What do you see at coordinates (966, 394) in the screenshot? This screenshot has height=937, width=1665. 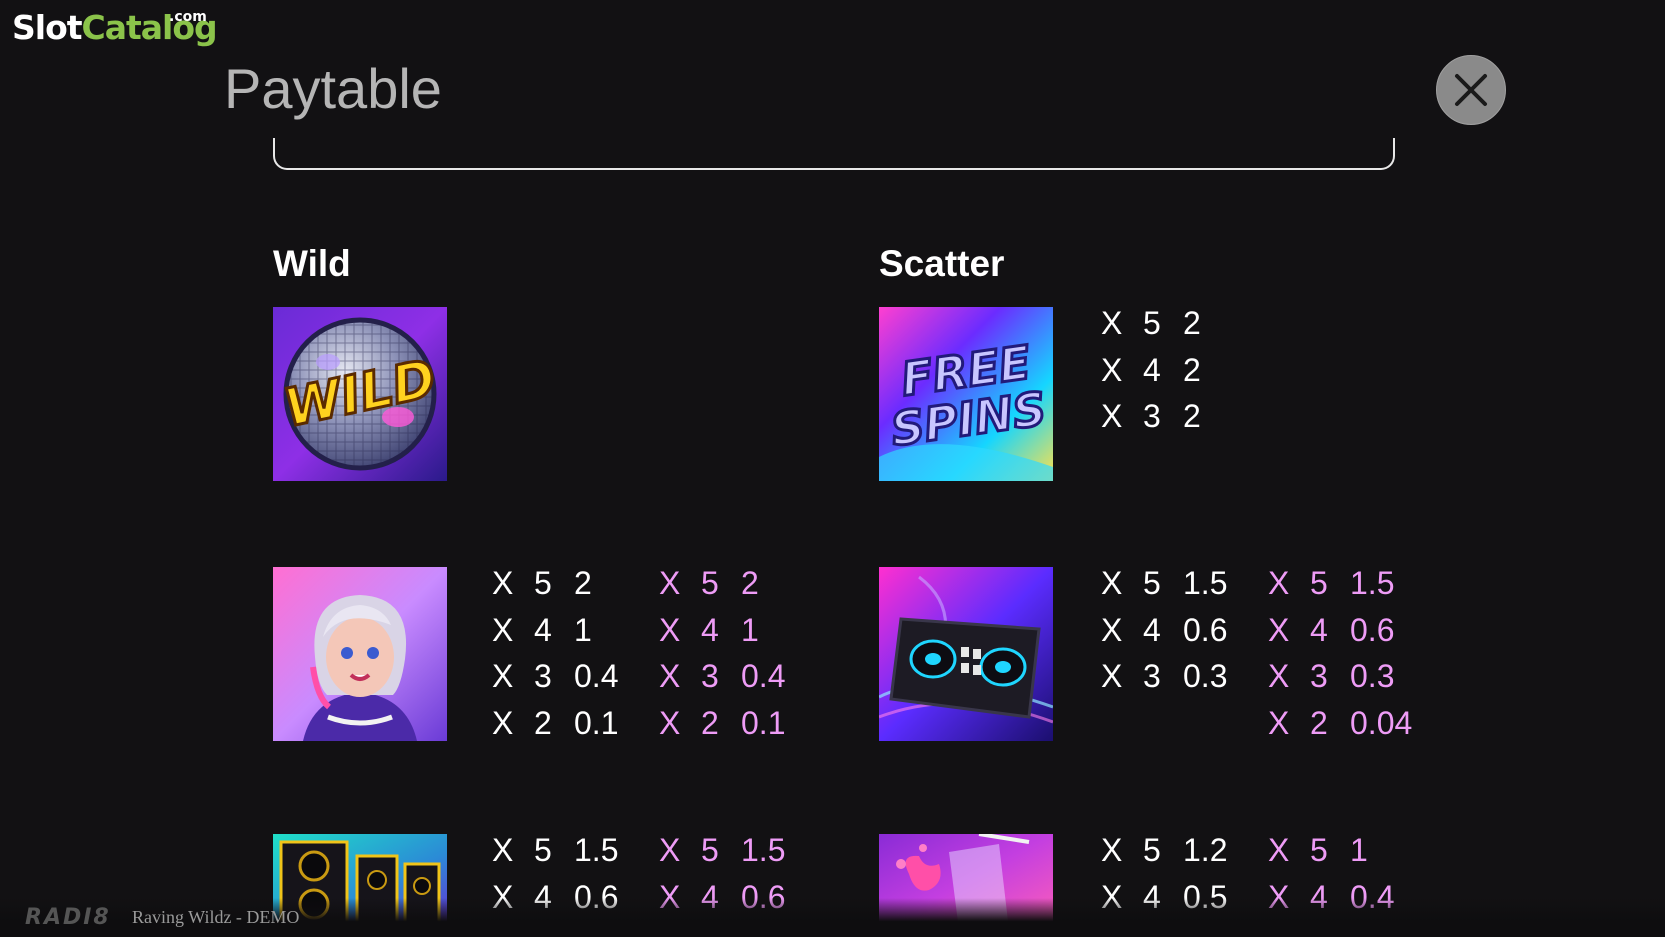 I see `free-spins-scatter-symbol: FREE SPINS` at bounding box center [966, 394].